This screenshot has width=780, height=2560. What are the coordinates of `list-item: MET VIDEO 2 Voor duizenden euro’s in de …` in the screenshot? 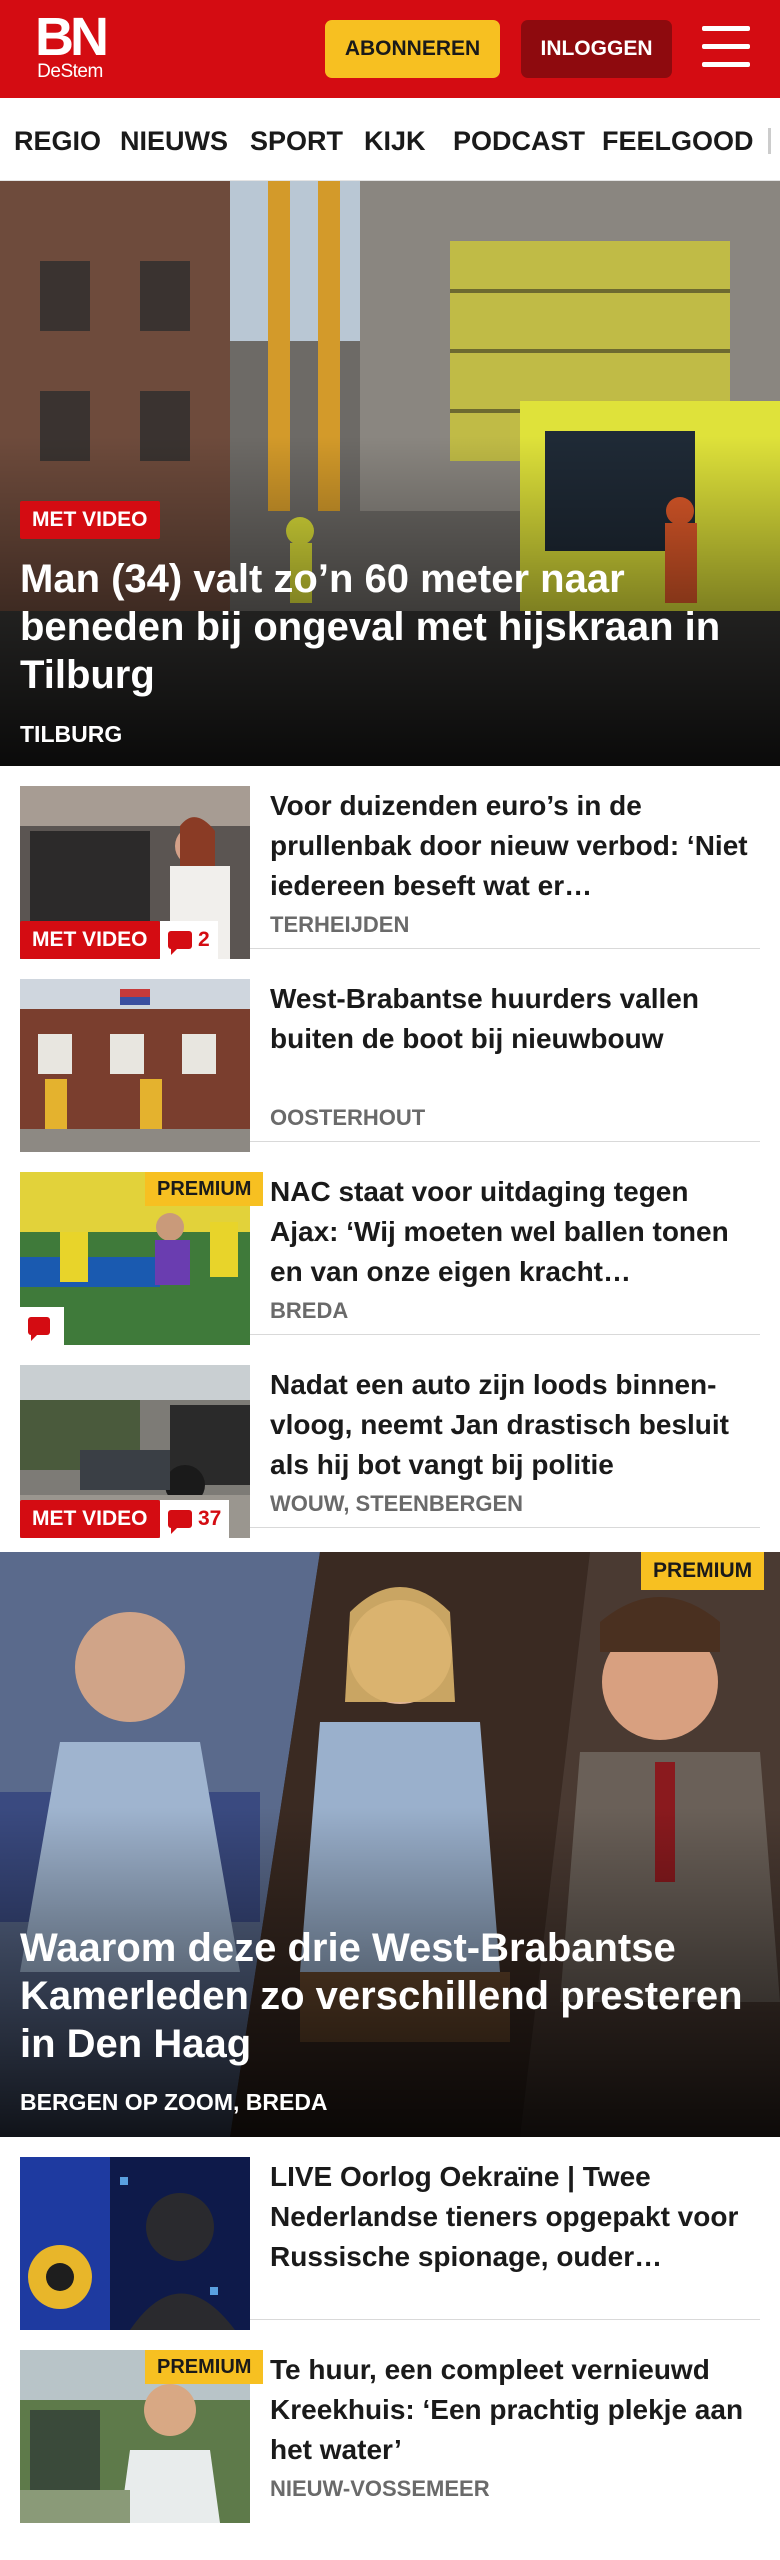 It's located at (390, 862).